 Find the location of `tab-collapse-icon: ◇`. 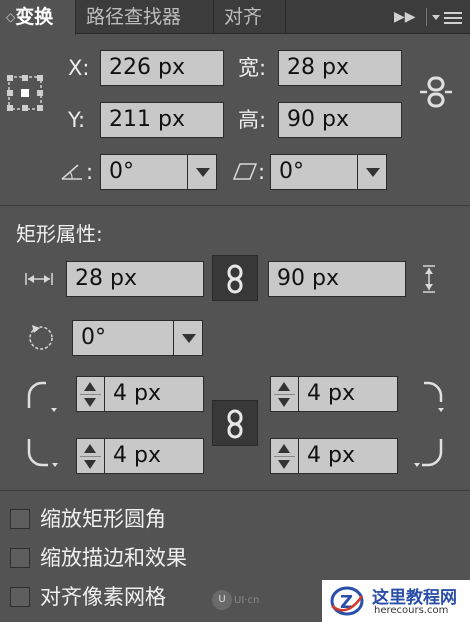

tab-collapse-icon: ◇ is located at coordinates (11, 17).